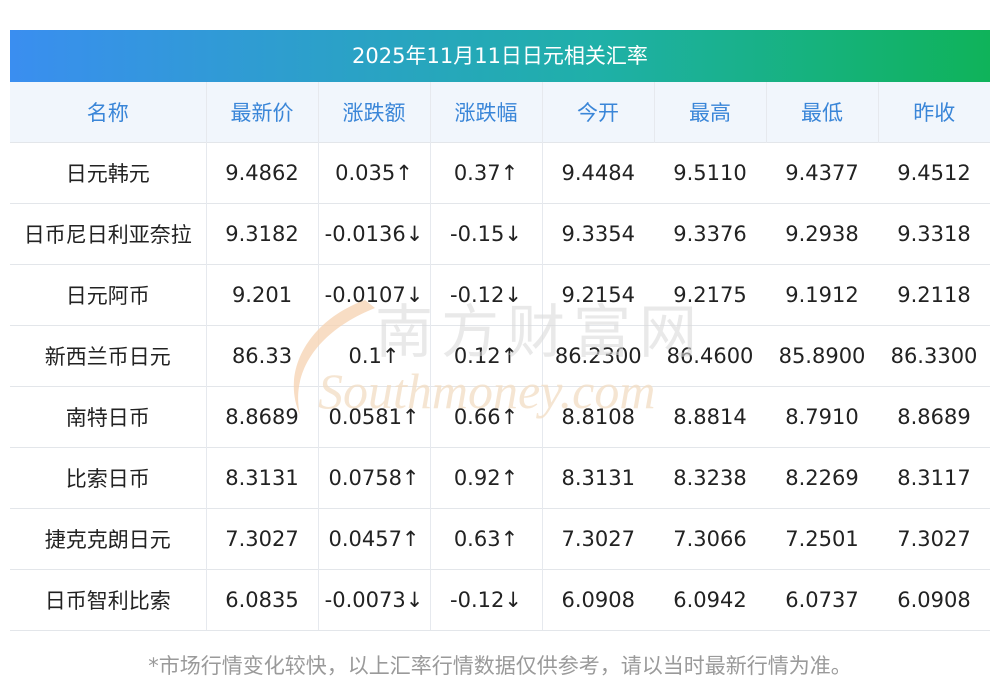 This screenshot has height=697, width=1000. Describe the element at coordinates (108, 295) in the screenshot. I see `cell-name: 日元阿币` at that location.